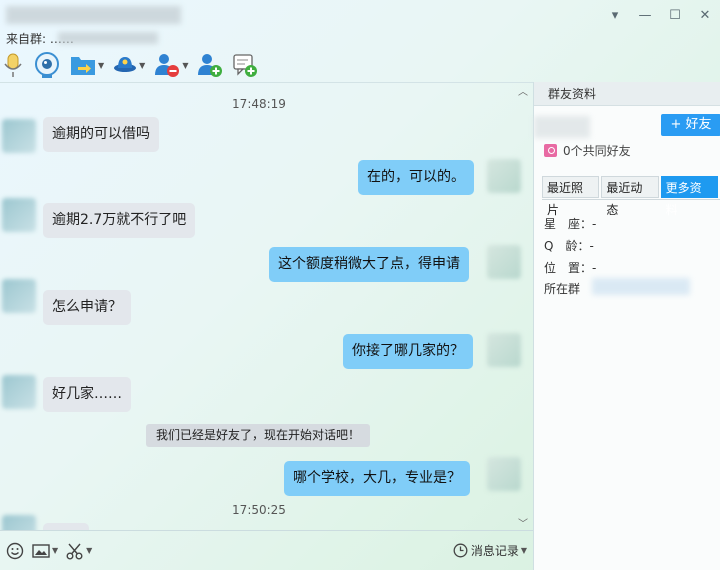 This screenshot has height=570, width=720. I want to click on video-camera-icon, so click(47, 65).